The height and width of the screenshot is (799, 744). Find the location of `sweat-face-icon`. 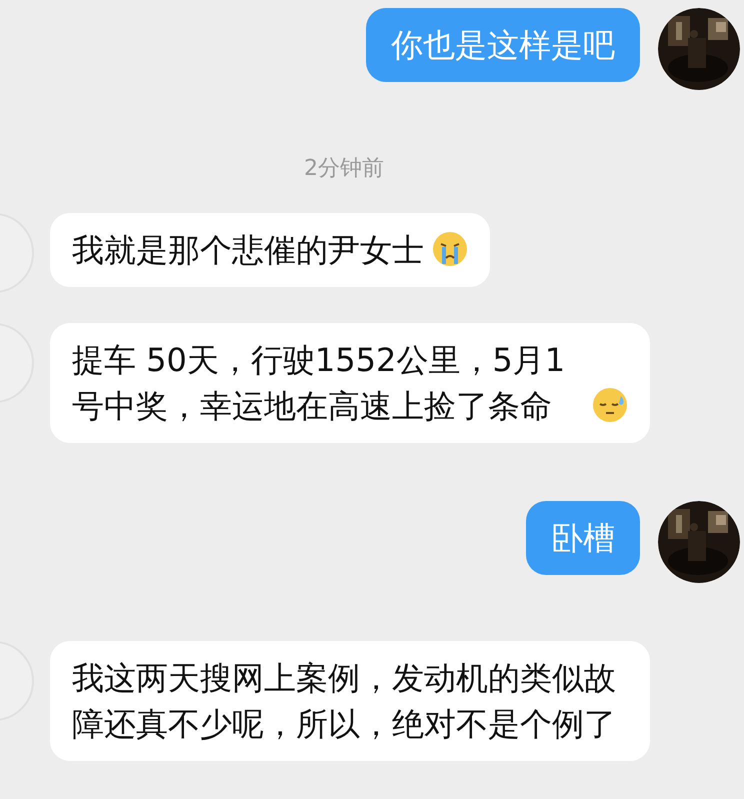

sweat-face-icon is located at coordinates (610, 405).